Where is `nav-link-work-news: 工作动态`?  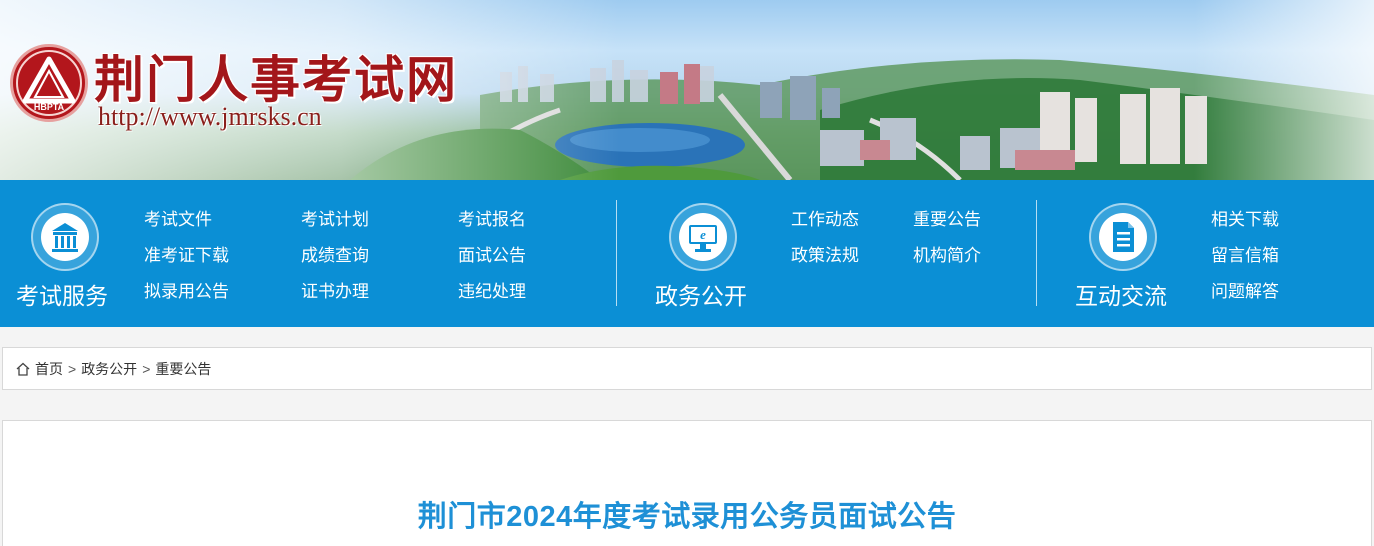 nav-link-work-news: 工作动态 is located at coordinates (825, 217).